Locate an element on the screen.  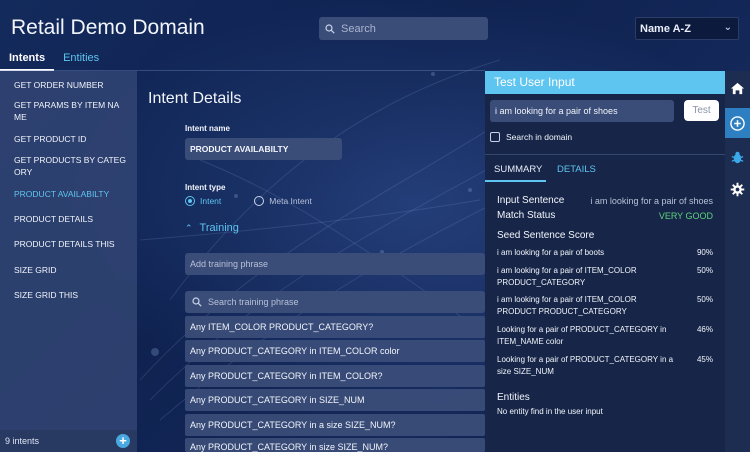
sidebar-item-get-params-by-item-name: GET PARAMS BY ITEM NA ME is located at coordinates (68, 111).